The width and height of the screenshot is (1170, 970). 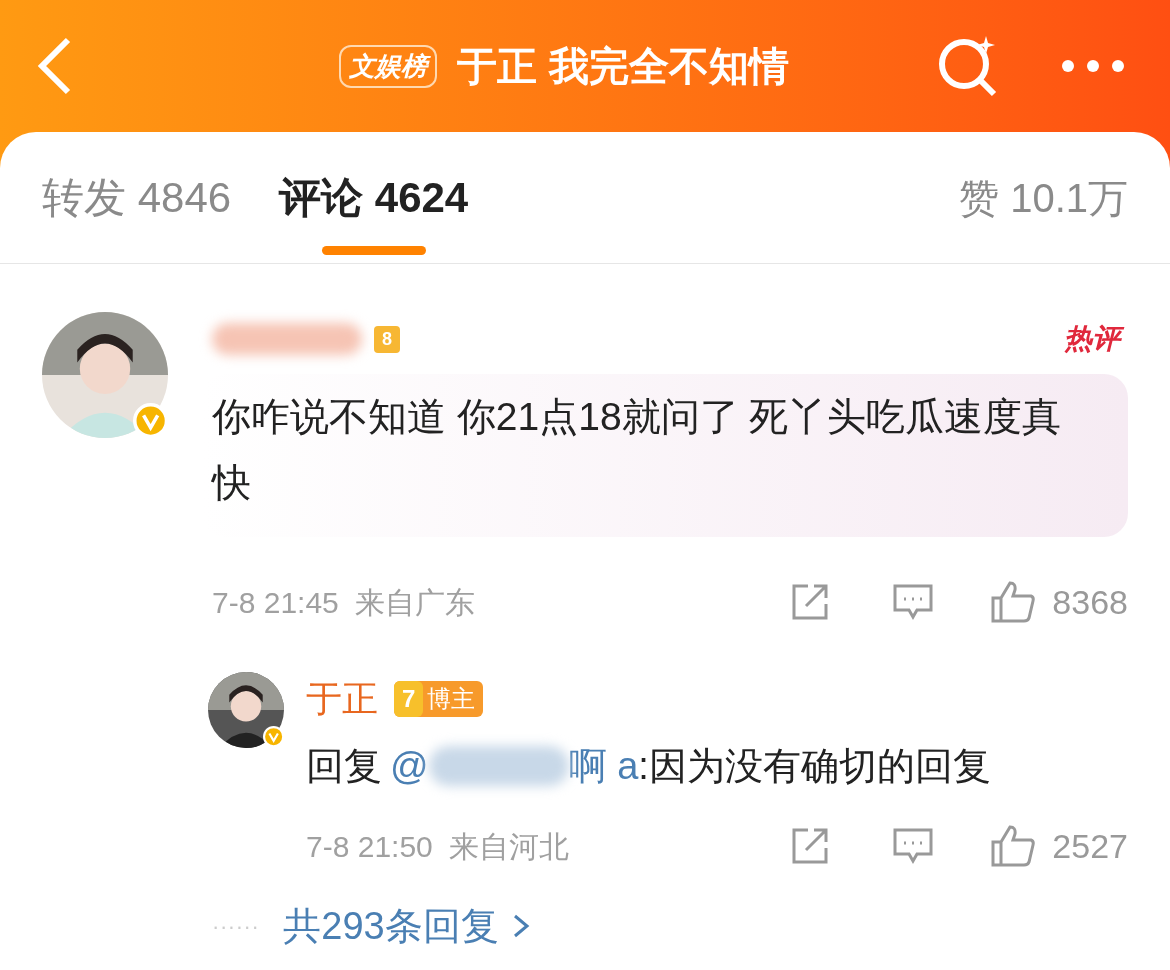 I want to click on like-count: 8368, so click(x=1090, y=602).